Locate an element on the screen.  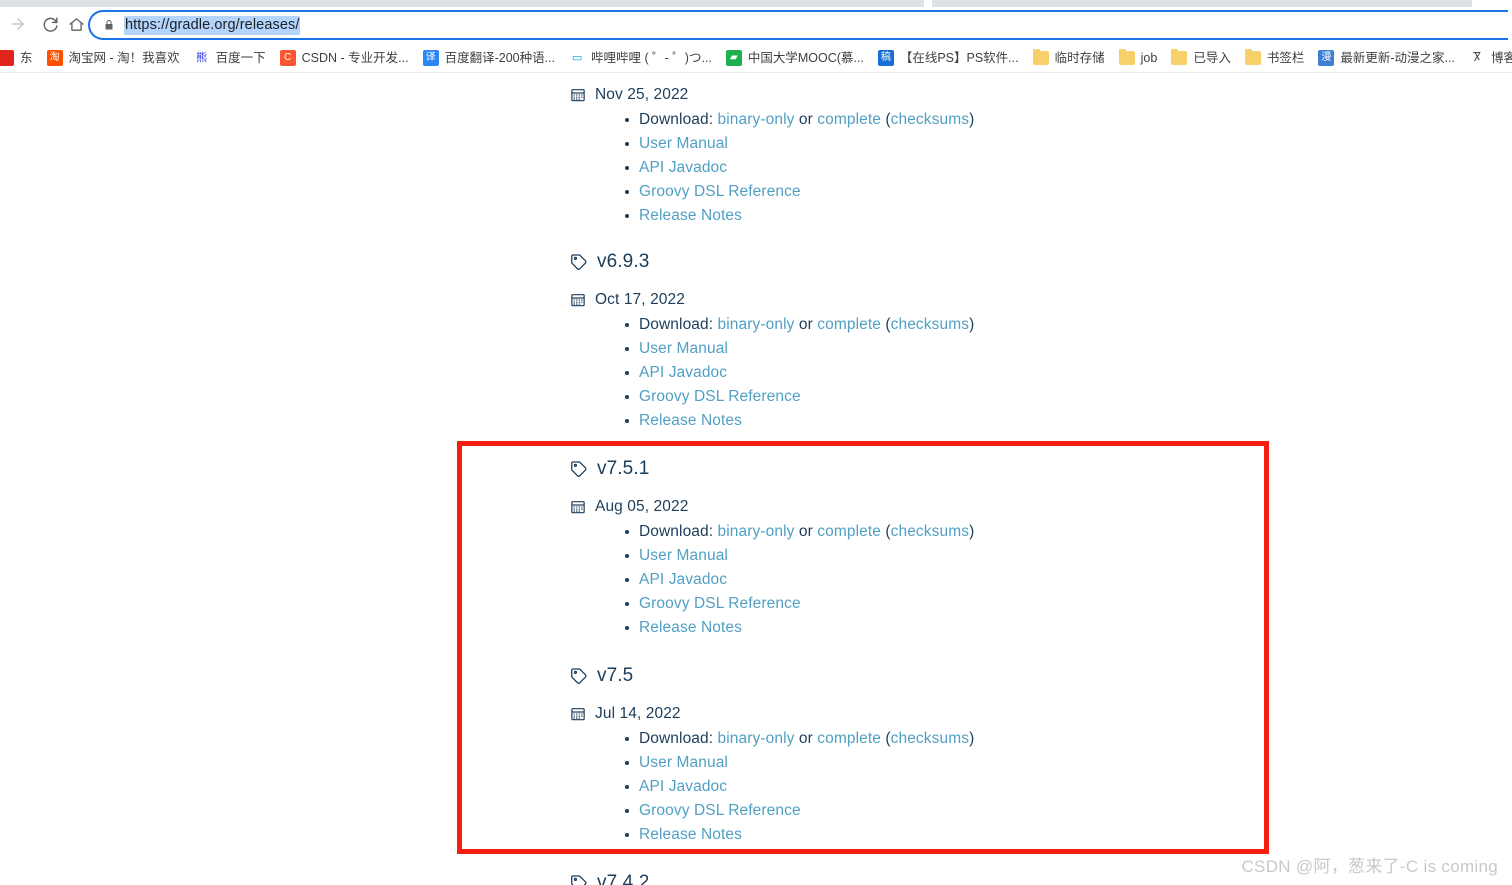
bookmark-label: 东 is located at coordinates (26, 58).